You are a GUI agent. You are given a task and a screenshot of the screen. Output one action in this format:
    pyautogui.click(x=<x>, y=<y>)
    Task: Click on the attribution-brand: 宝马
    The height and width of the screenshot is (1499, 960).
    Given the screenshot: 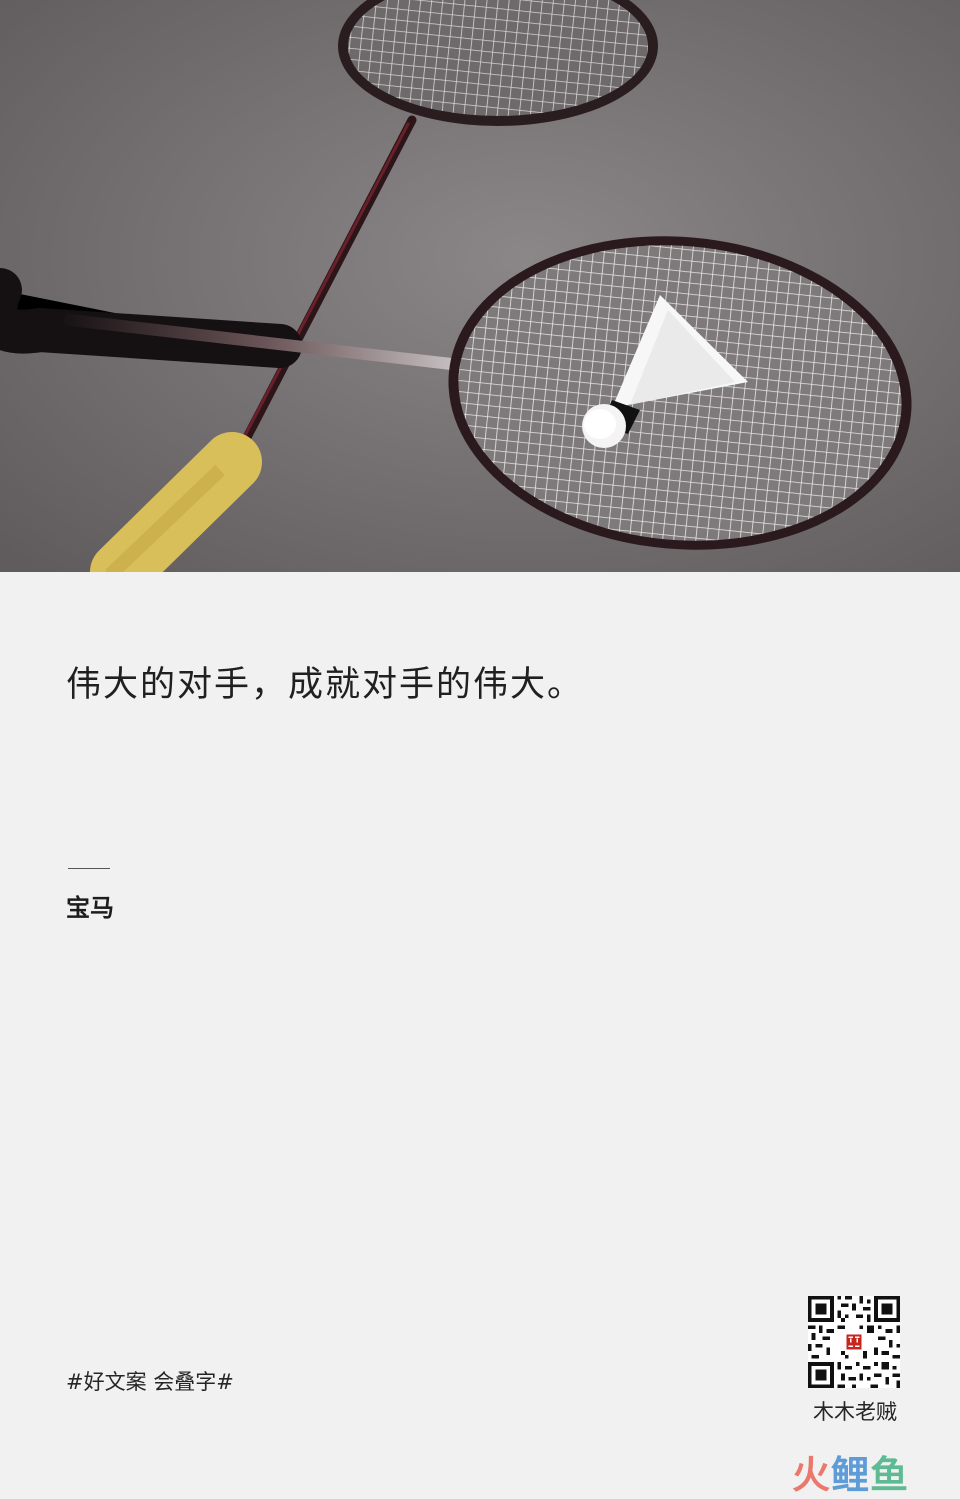 What is the action you would take?
    pyautogui.click(x=90, y=908)
    